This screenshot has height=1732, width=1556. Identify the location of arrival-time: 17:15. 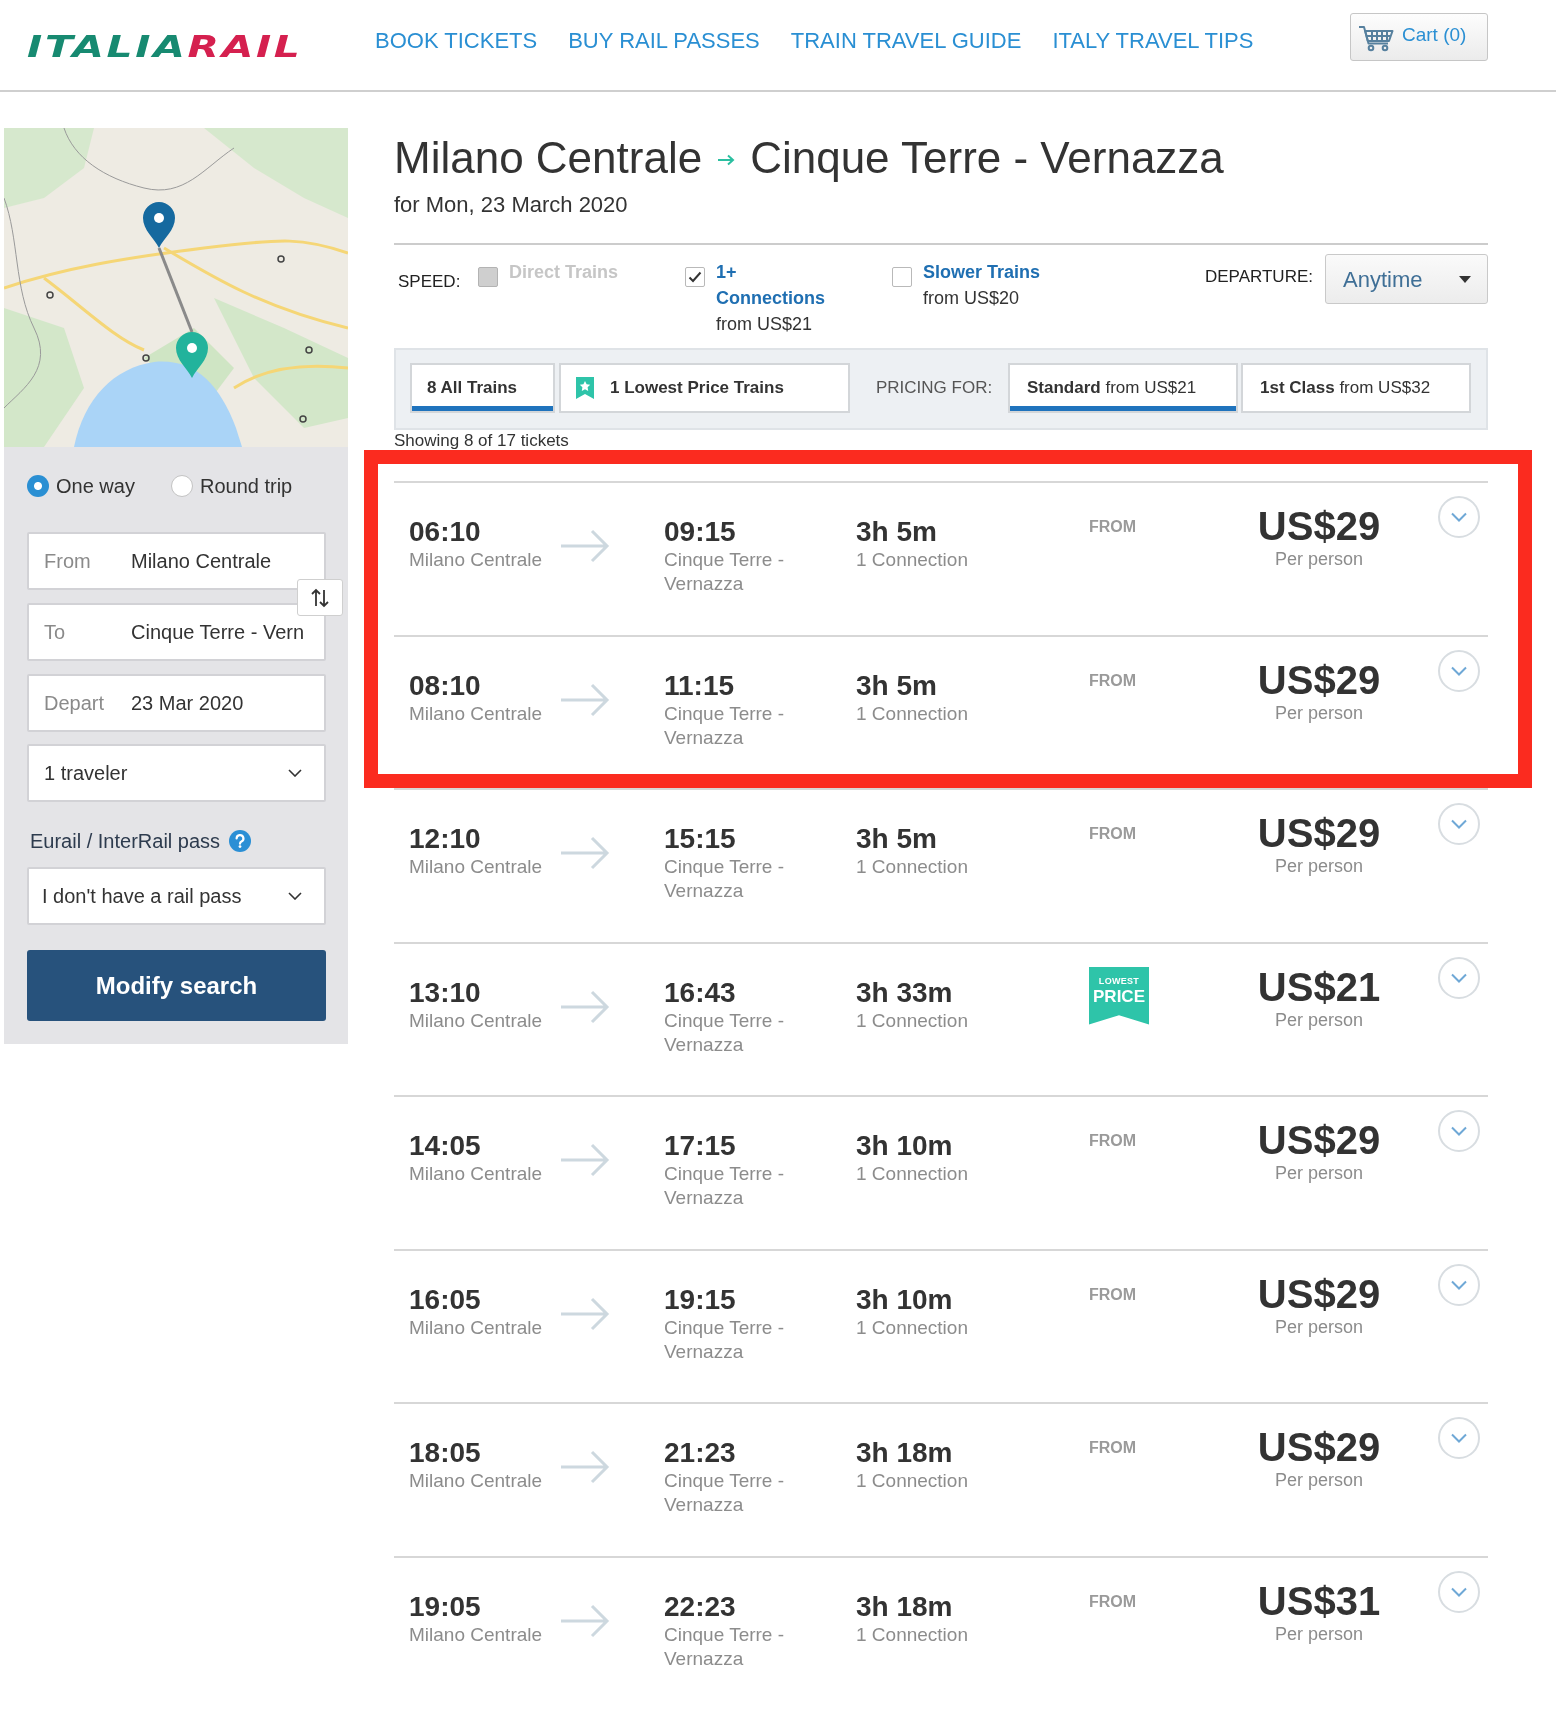
(700, 1146).